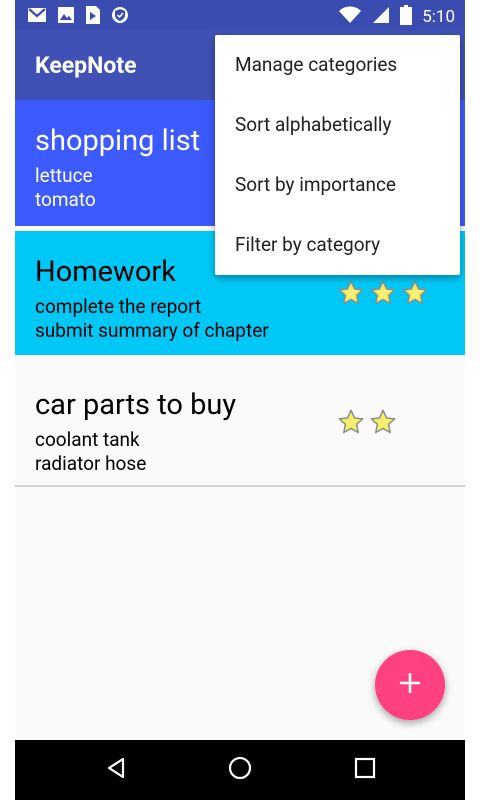 The image size is (480, 800). Describe the element at coordinates (152, 330) in the screenshot. I see `note-line: submit summary of chapter` at that location.